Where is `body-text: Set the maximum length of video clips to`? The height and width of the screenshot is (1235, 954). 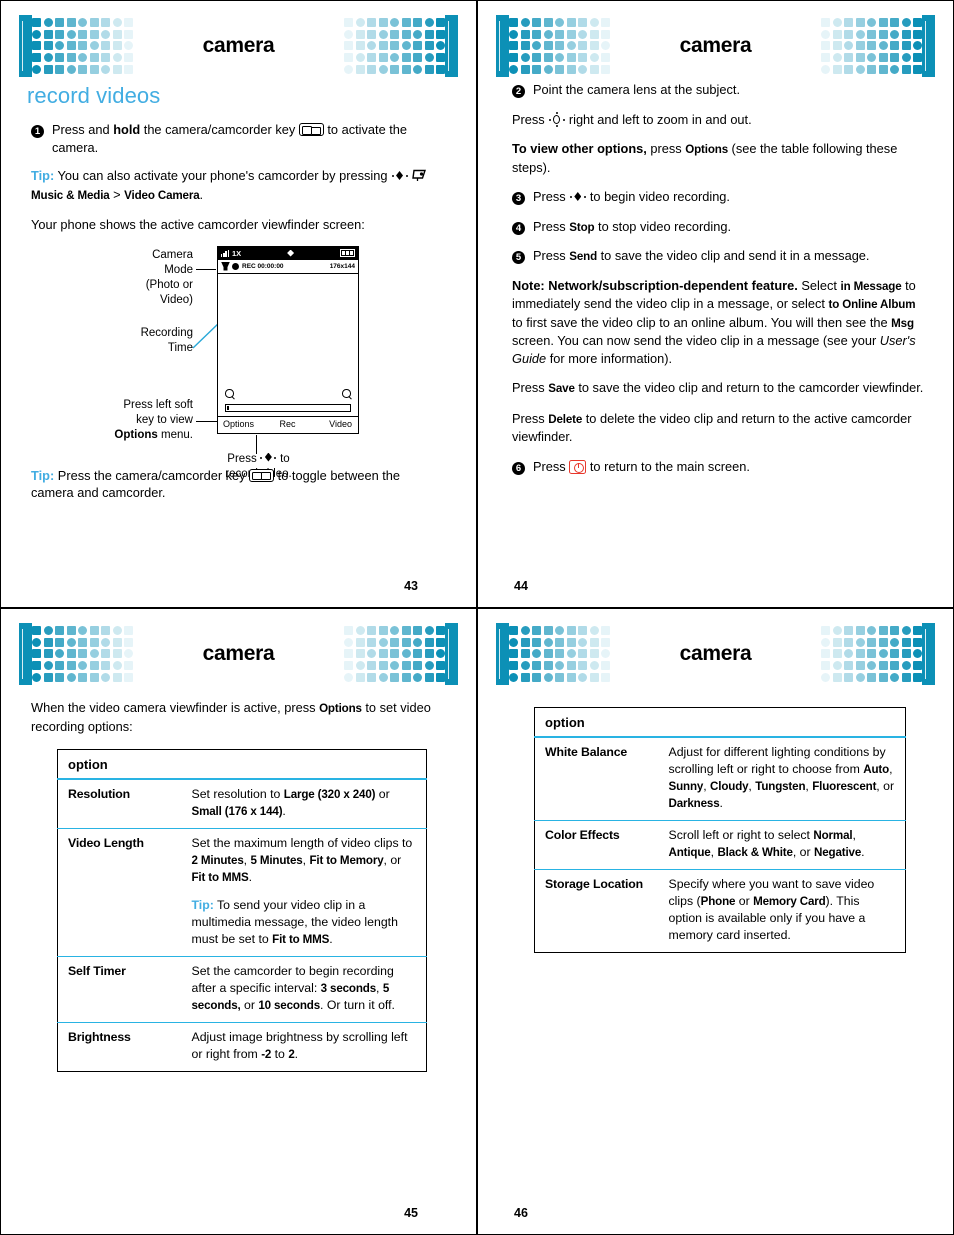 body-text: Set the maximum length of video clips to is located at coordinates (302, 843).